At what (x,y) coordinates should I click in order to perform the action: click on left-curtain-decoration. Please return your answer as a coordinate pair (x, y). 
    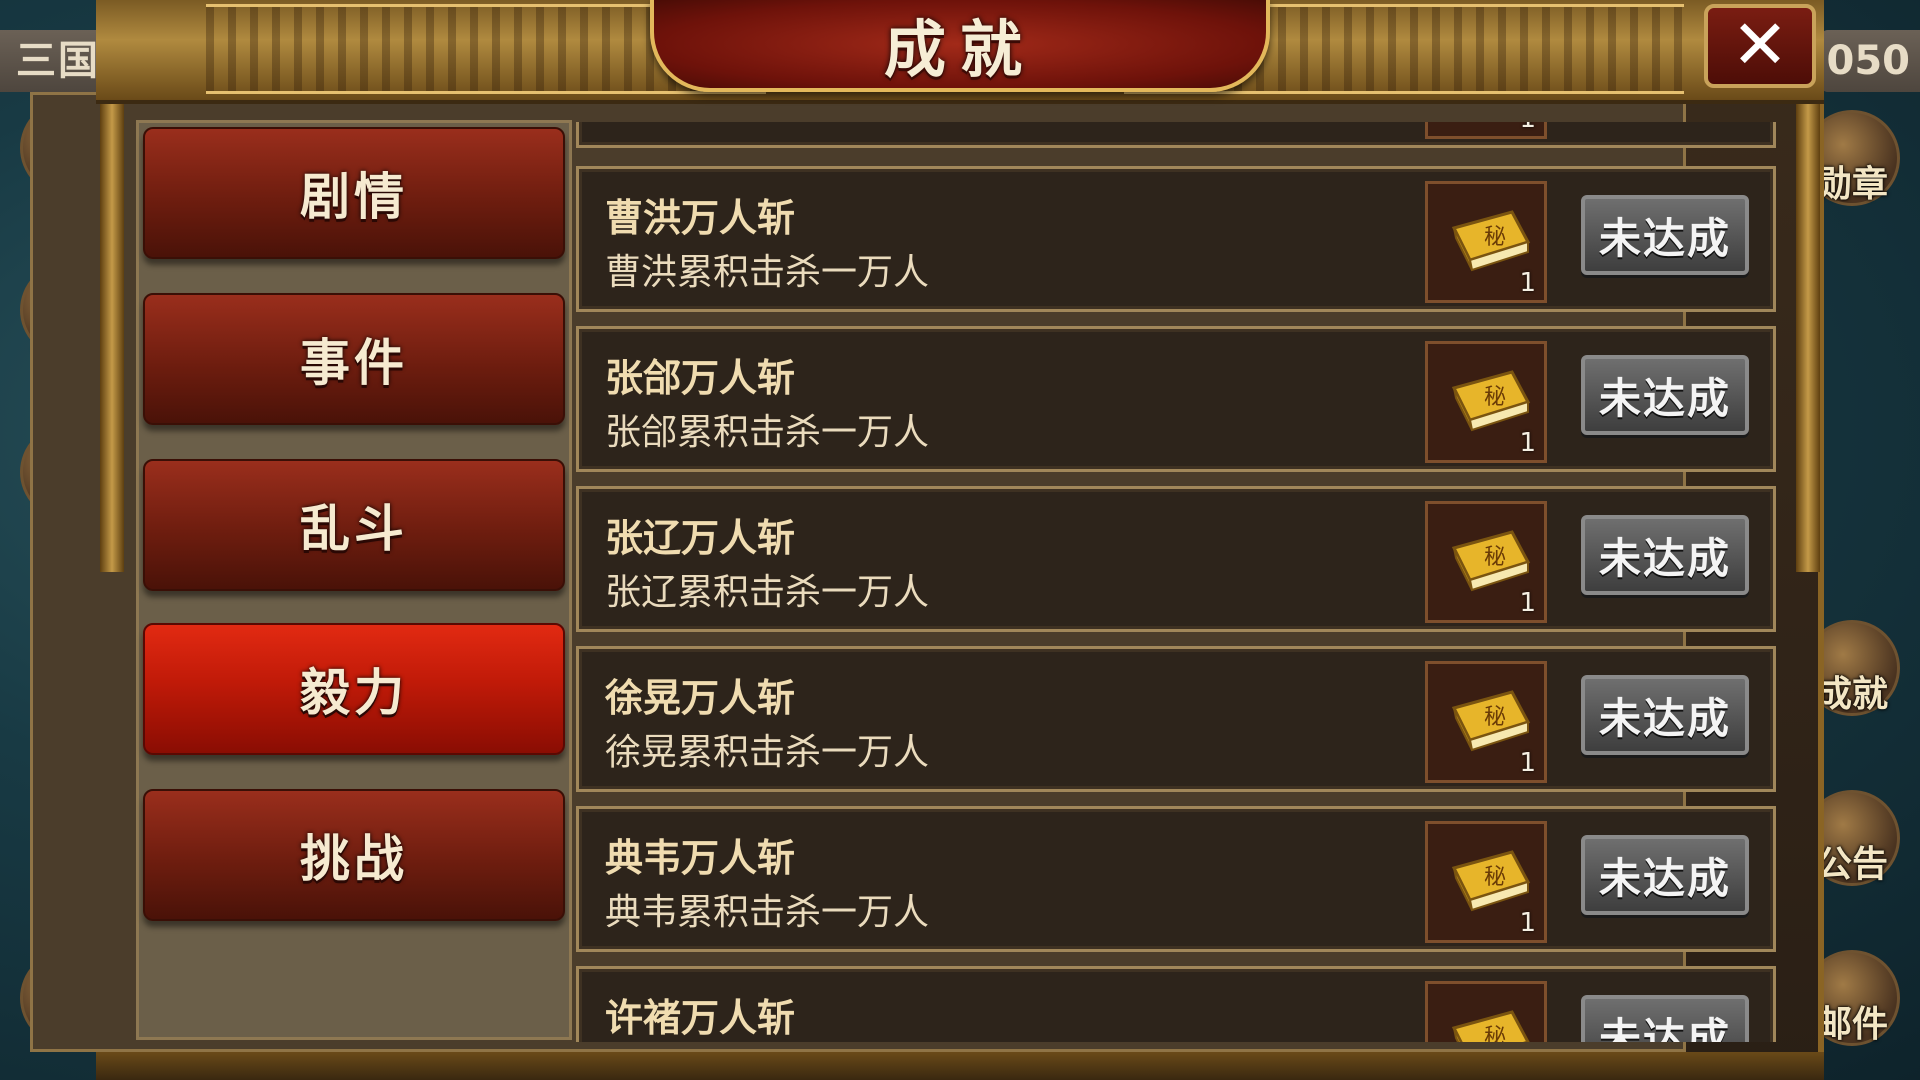
    Looking at the image, I should click on (112, 332).